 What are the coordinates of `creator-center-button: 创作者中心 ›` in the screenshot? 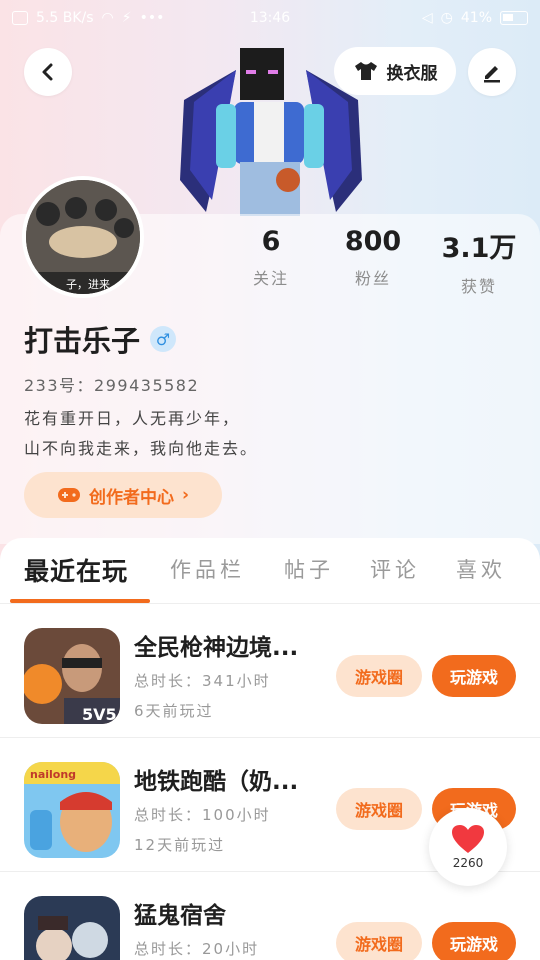 It's located at (123, 495).